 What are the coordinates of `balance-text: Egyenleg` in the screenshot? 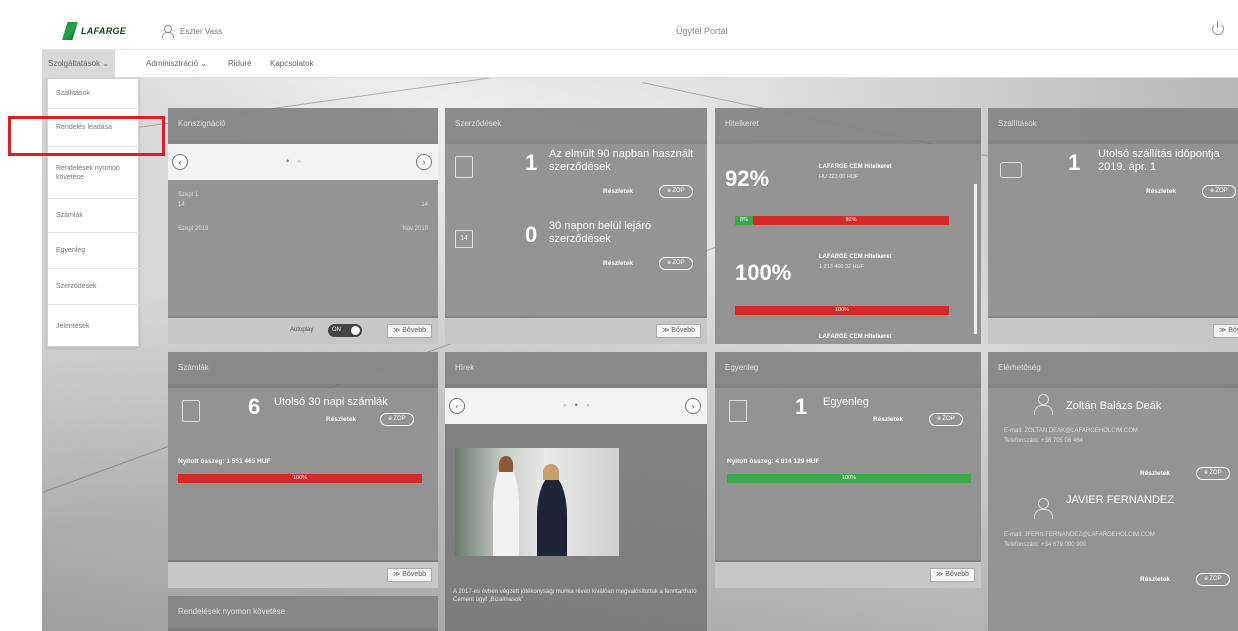 It's located at (846, 402).